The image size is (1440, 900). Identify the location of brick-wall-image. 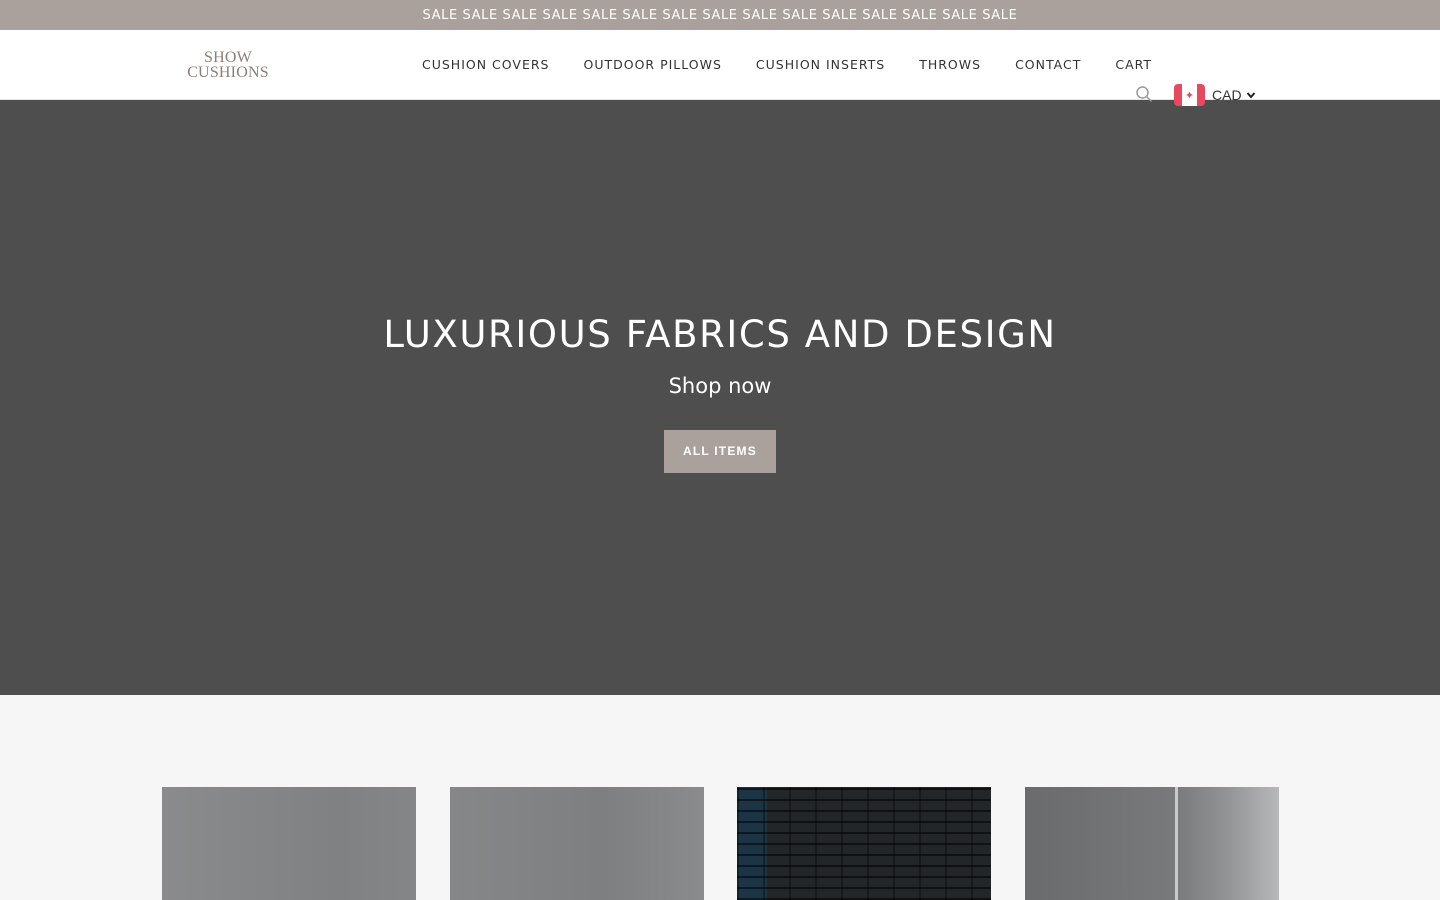
(864, 843).